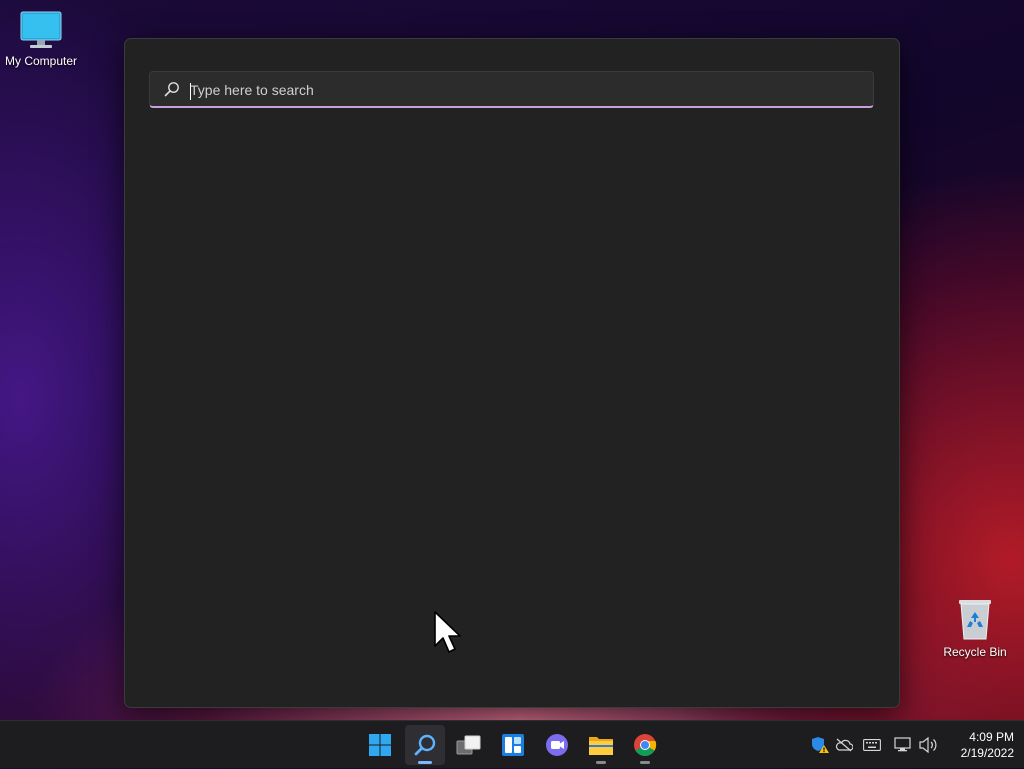 The height and width of the screenshot is (769, 1024). I want to click on folder-icon, so click(601, 746).